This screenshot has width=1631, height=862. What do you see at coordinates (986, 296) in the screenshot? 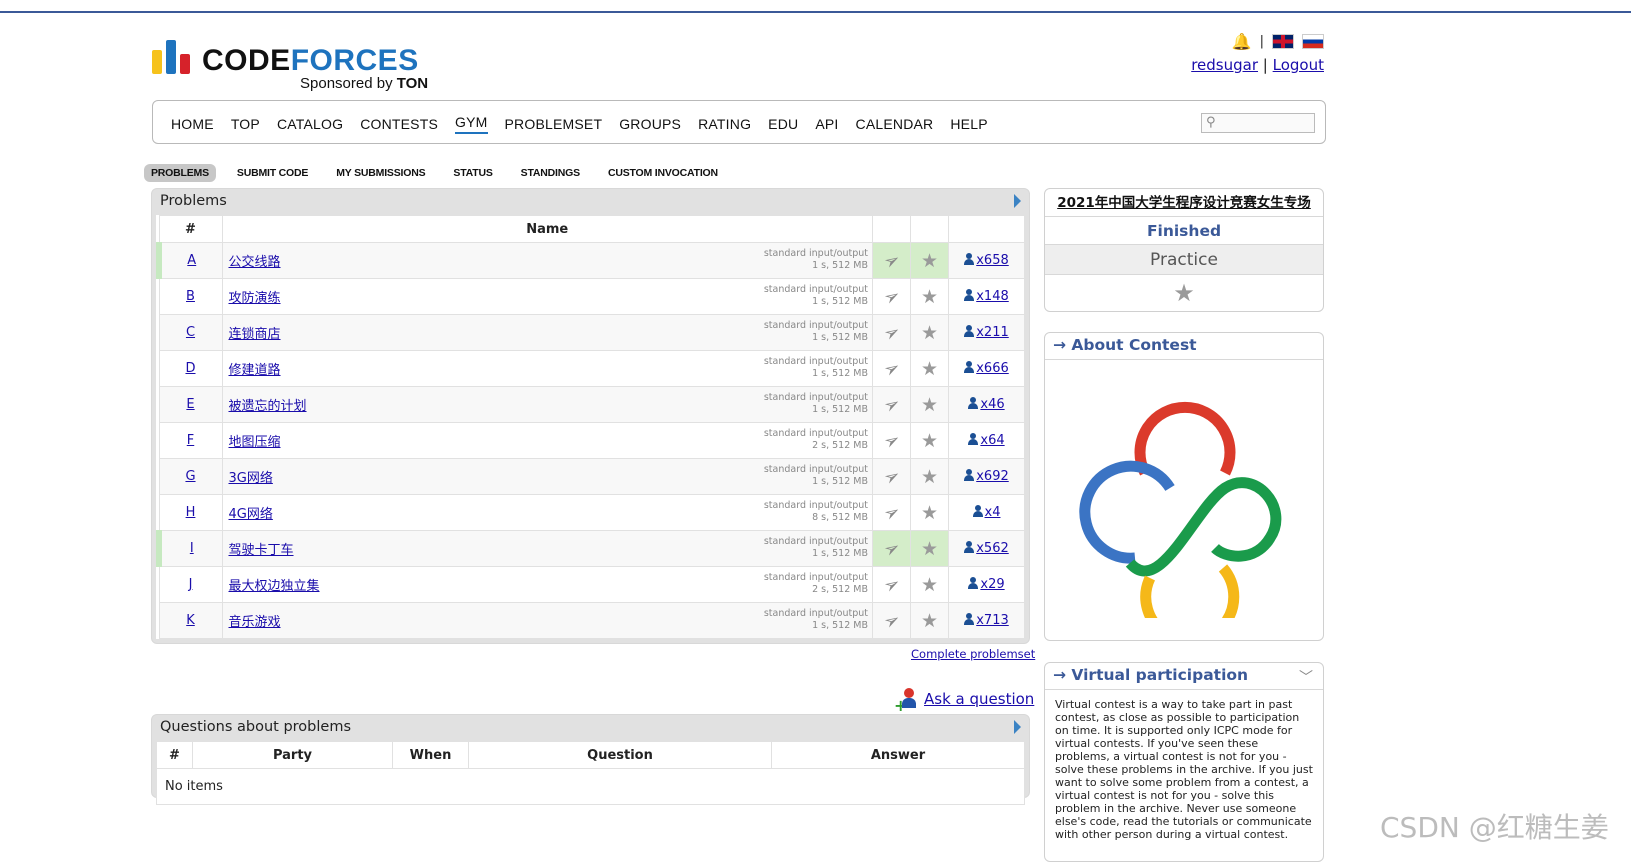
I see `solved-count-link: x148` at bounding box center [986, 296].